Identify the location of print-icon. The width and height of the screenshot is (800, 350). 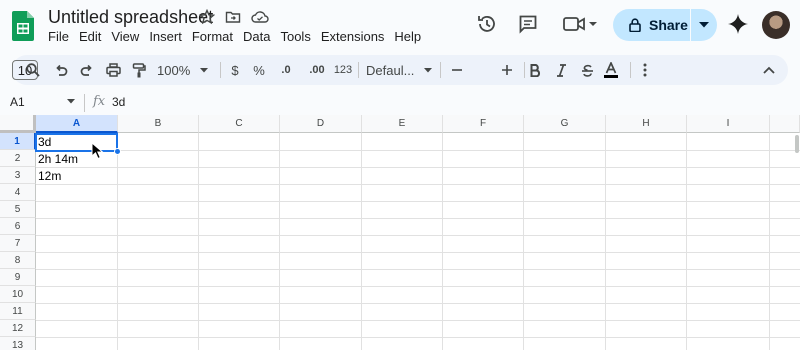
(113, 70).